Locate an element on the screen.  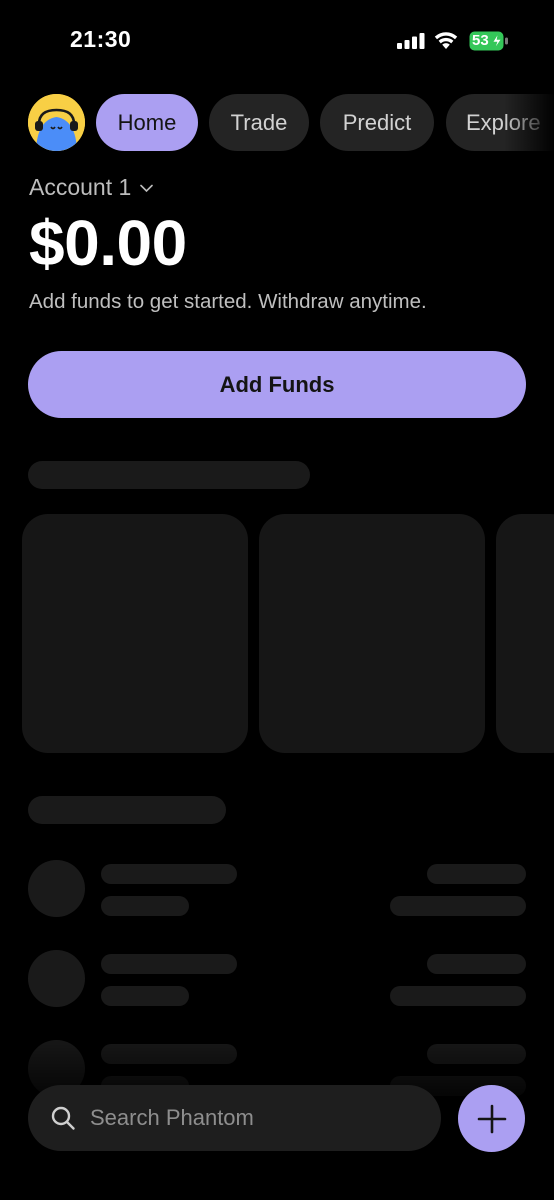
search-bar is located at coordinates (234, 1118).